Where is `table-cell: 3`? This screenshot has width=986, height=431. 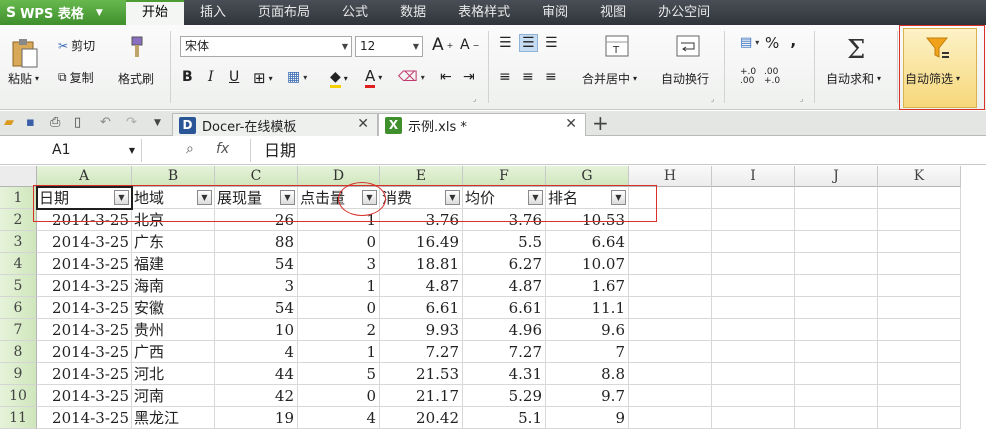
table-cell: 3 is located at coordinates (339, 264).